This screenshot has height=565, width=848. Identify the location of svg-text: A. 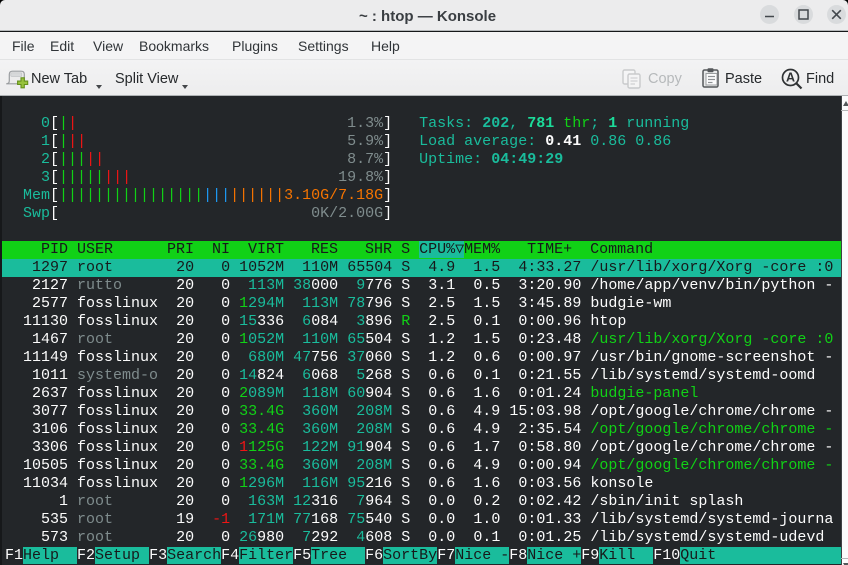
(790, 78).